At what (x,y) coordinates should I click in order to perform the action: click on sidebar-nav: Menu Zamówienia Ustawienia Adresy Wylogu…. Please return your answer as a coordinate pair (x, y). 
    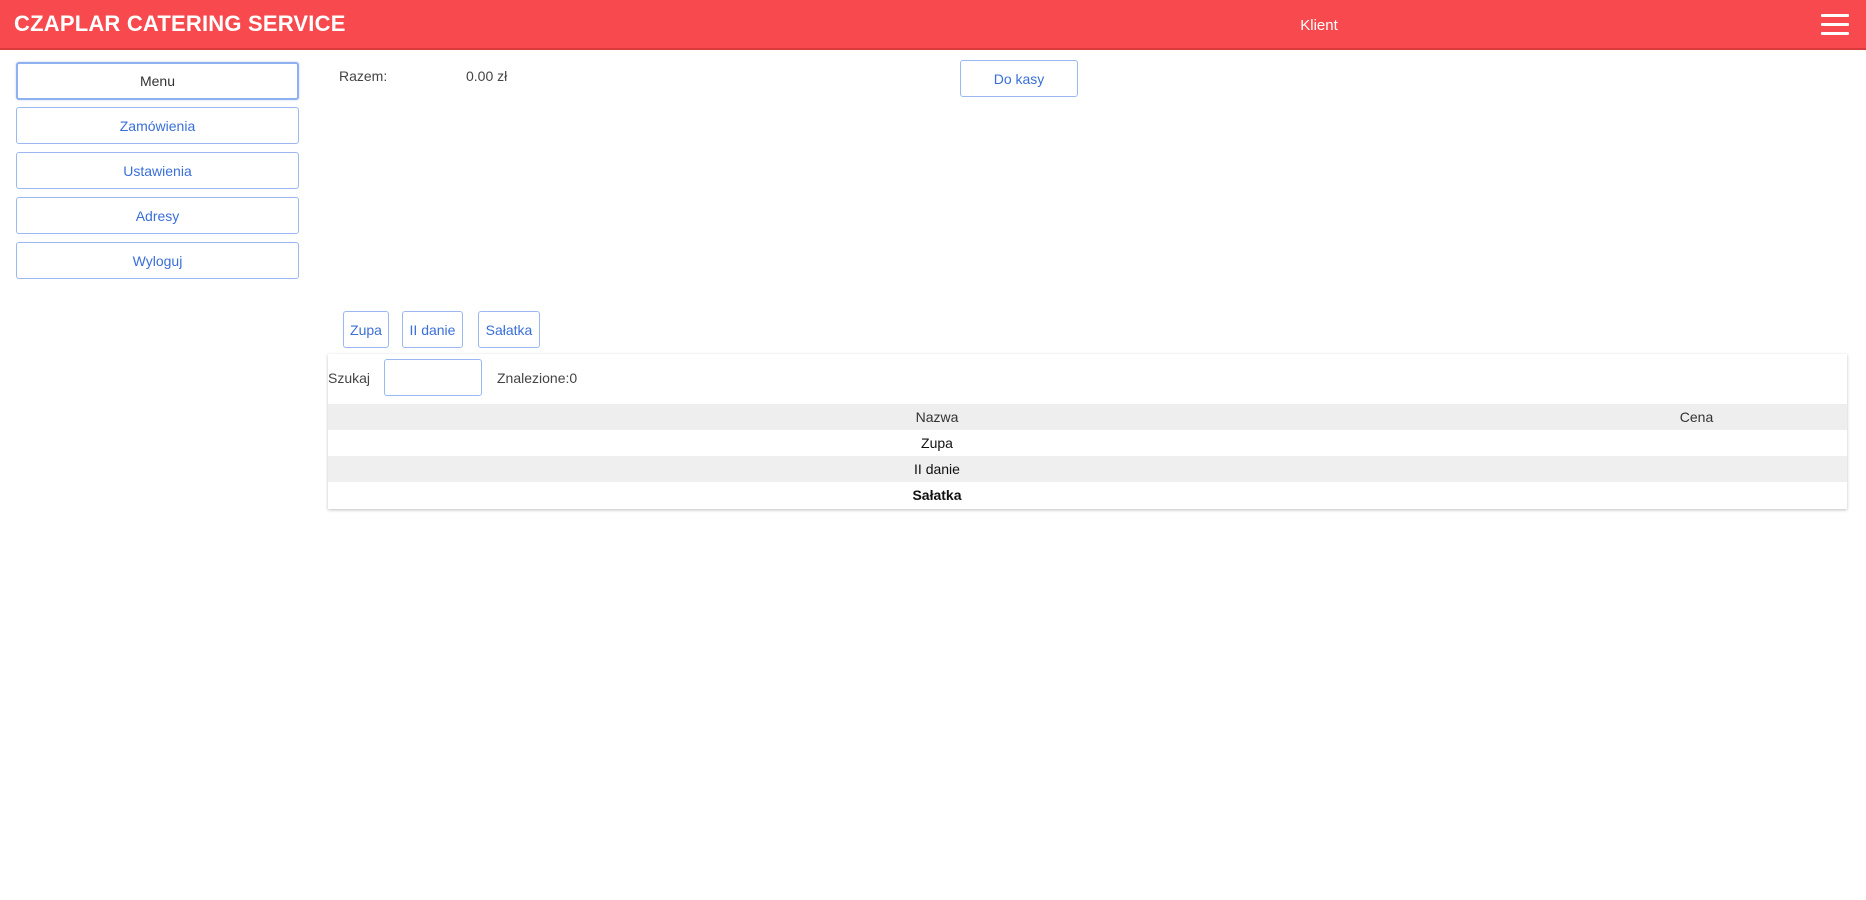
    Looking at the image, I should click on (157, 174).